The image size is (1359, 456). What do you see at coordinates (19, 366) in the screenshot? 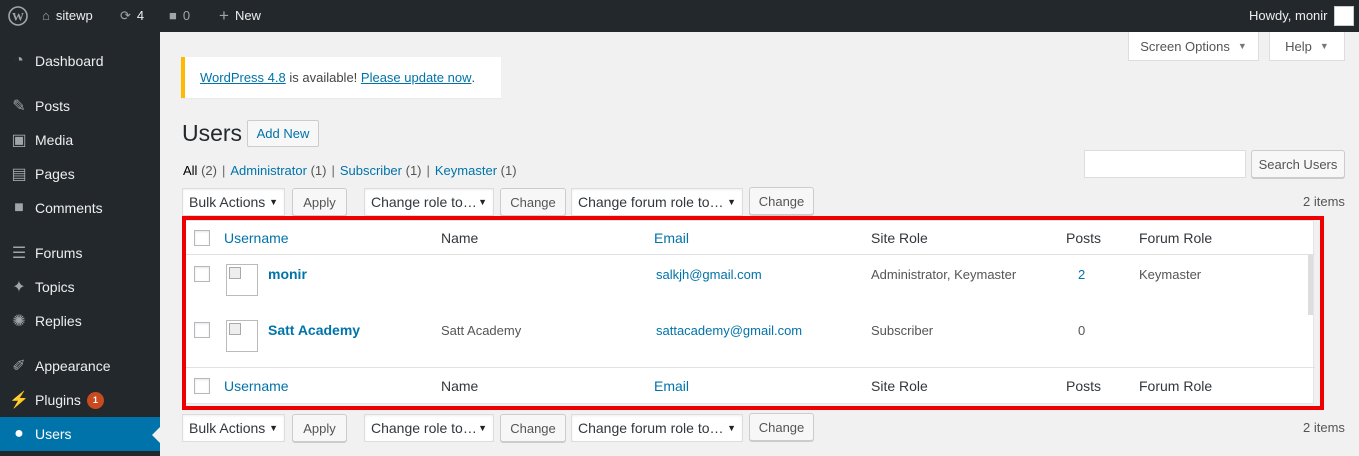
I see `brush-icon: ✐` at bounding box center [19, 366].